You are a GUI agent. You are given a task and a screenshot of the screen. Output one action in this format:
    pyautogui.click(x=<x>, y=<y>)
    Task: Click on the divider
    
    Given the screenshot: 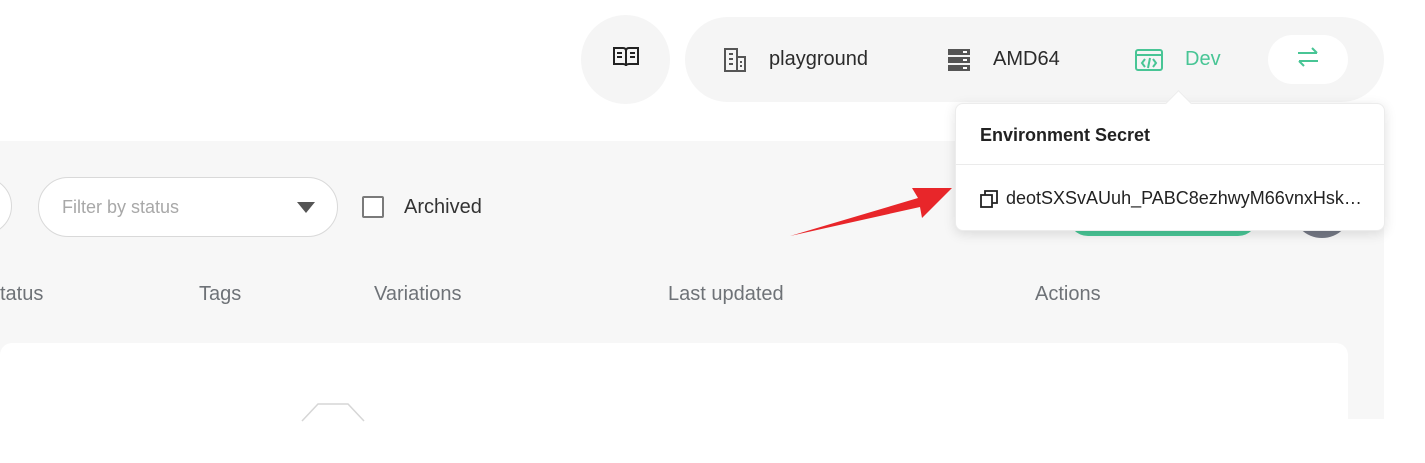 What is the action you would take?
    pyautogui.click(x=1170, y=164)
    